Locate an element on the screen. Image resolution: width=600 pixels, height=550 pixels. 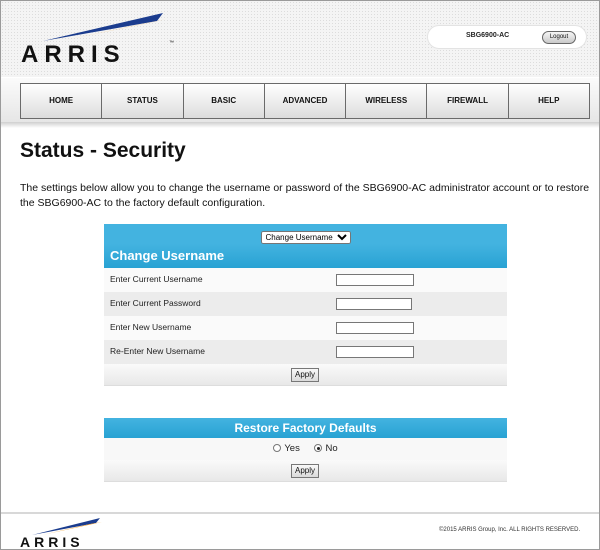
reenter-username-label: Re-Enter New Username is located at coordinates (157, 351).